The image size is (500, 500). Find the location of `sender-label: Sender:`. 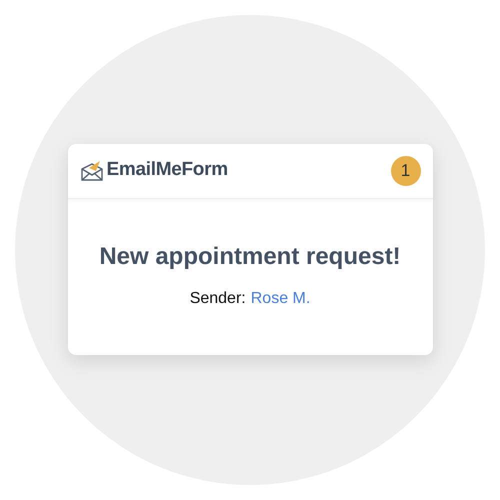

sender-label: Sender: is located at coordinates (218, 298).